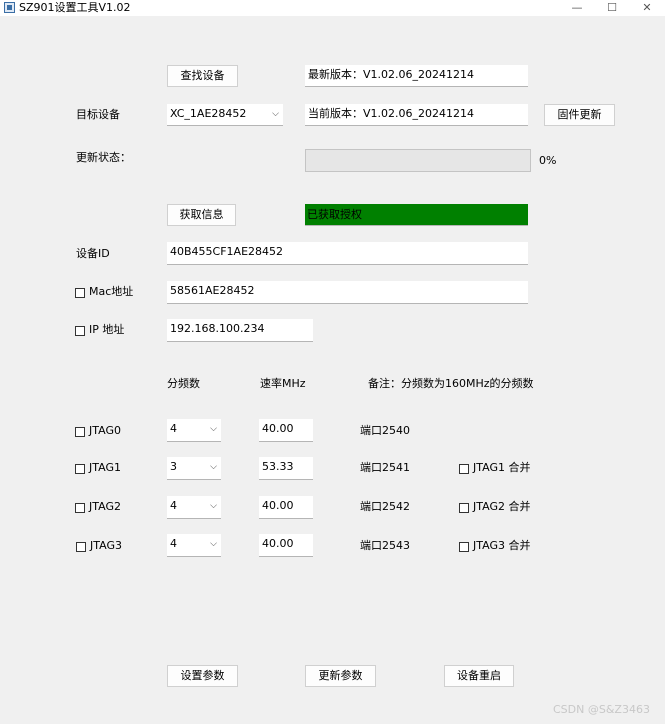 The width and height of the screenshot is (665, 724). I want to click on update-progress-bar, so click(418, 160).